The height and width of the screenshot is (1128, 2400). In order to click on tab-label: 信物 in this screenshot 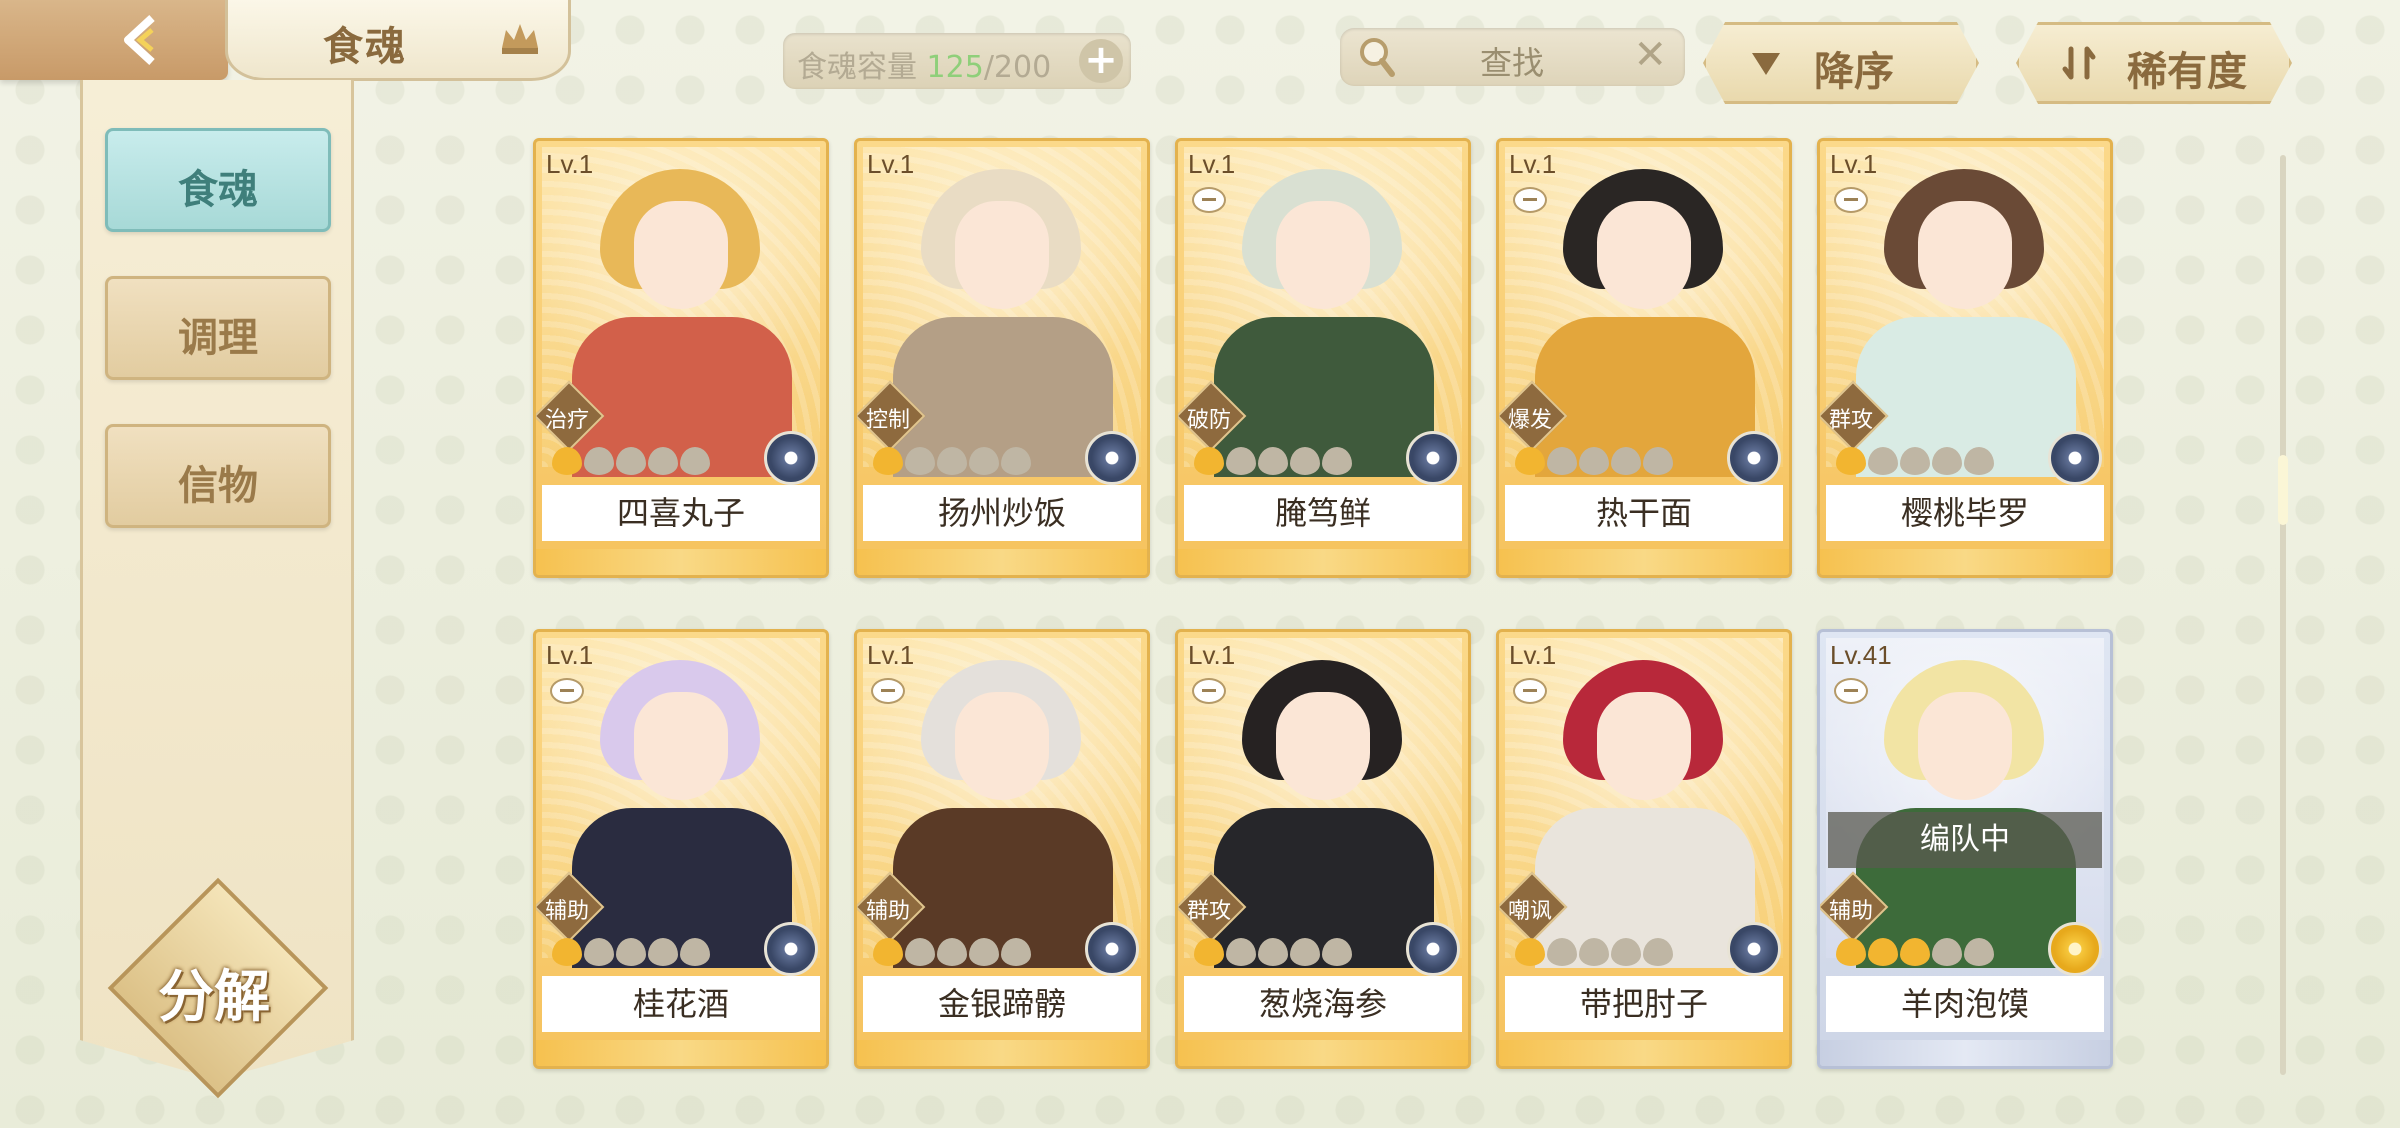, I will do `click(218, 486)`.